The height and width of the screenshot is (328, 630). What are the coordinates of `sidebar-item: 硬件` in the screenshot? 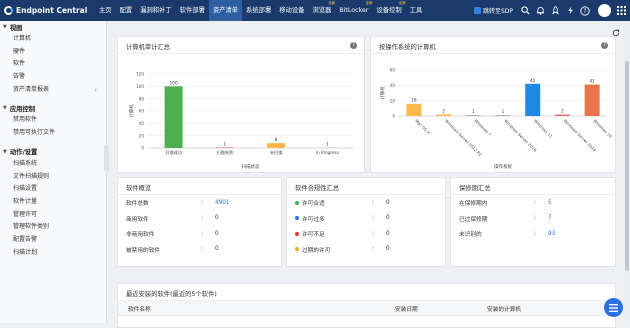 It's located at (53, 52).